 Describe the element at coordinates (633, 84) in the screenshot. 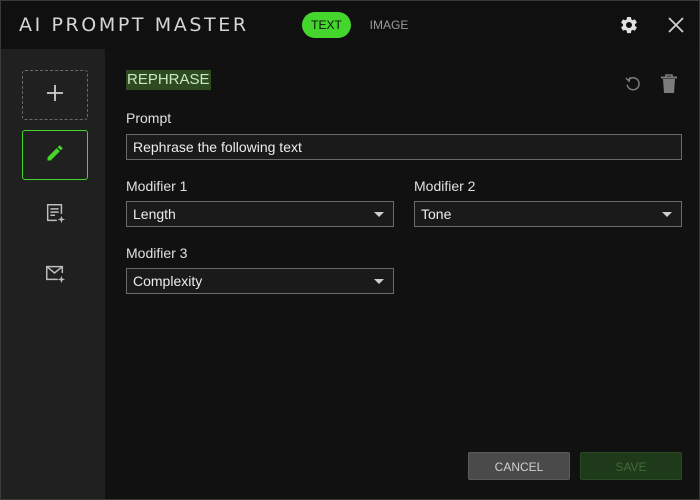

I see `reset-icon` at that location.